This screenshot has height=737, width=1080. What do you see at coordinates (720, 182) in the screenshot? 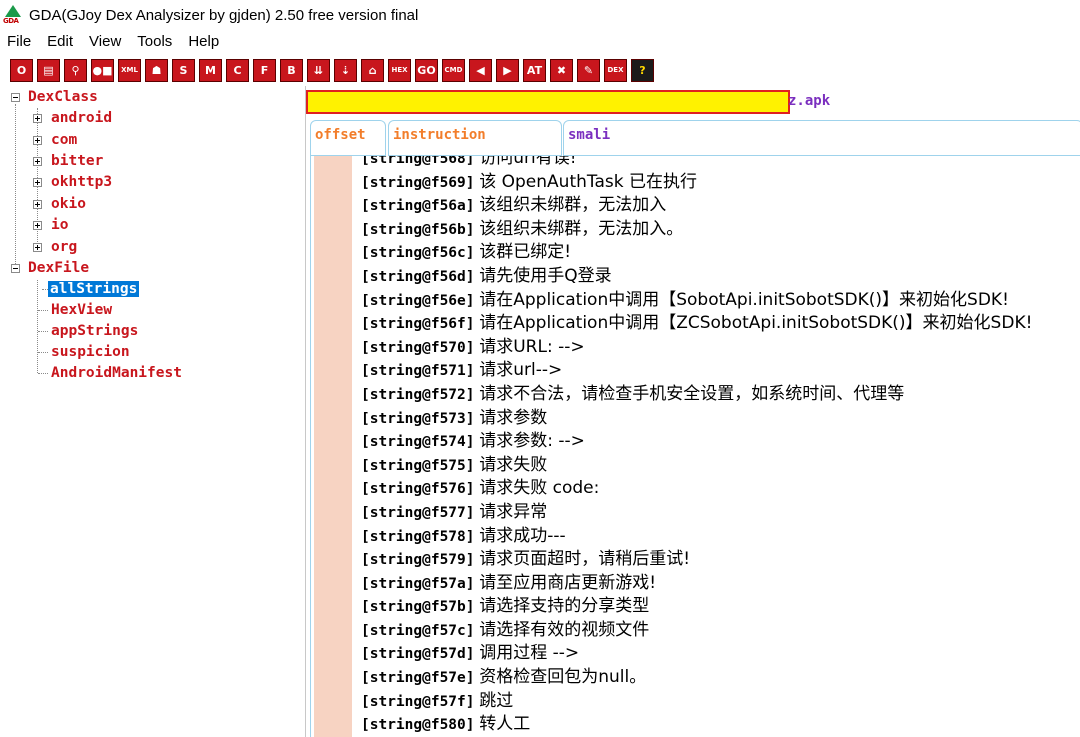
I see `string-row: [string@f569] 该 OpenAuthTask 已在执行` at bounding box center [720, 182].